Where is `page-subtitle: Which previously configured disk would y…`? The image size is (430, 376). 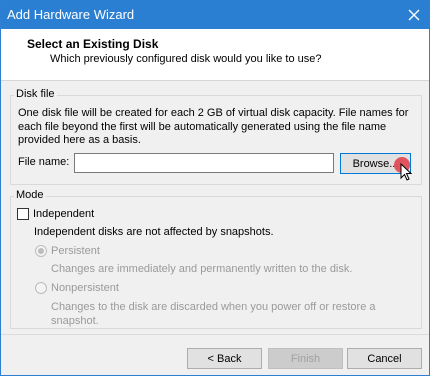 page-subtitle: Which previously configured disk would y… is located at coordinates (186, 59).